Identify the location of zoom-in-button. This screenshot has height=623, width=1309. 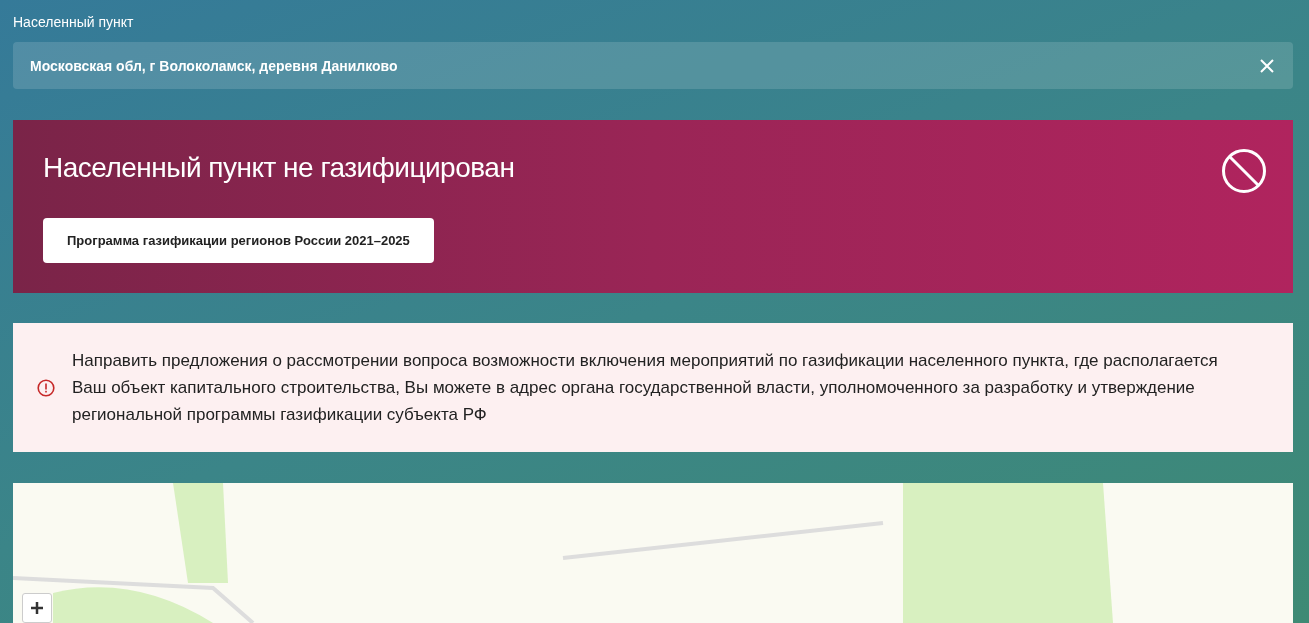
(37, 608).